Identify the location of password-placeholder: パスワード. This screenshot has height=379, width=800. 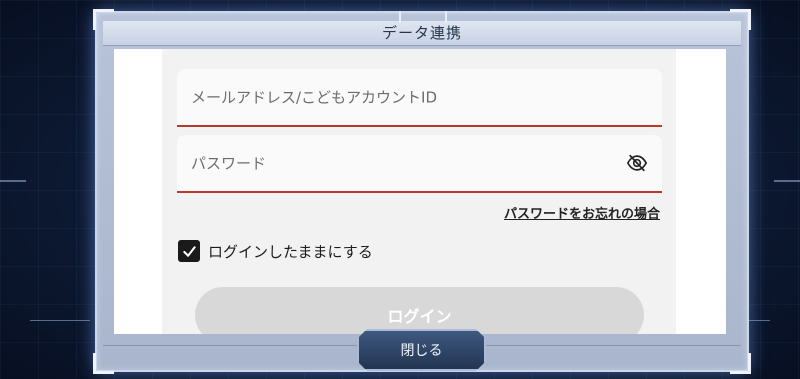
(229, 163).